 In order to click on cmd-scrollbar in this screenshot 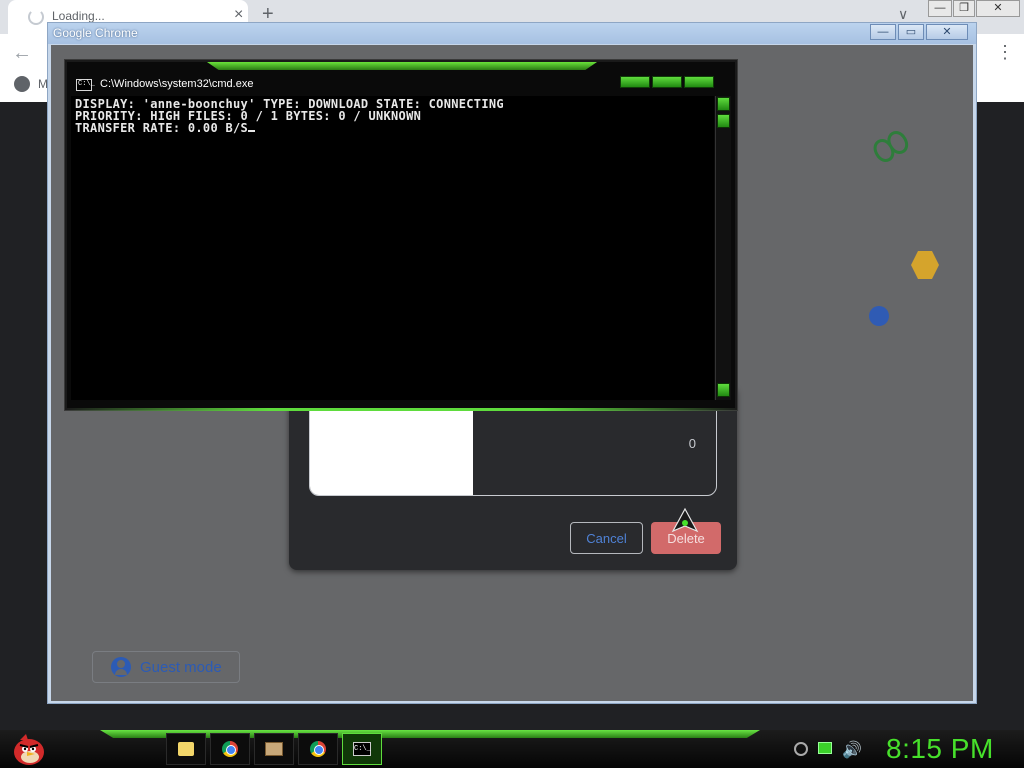, I will do `click(723, 248)`.